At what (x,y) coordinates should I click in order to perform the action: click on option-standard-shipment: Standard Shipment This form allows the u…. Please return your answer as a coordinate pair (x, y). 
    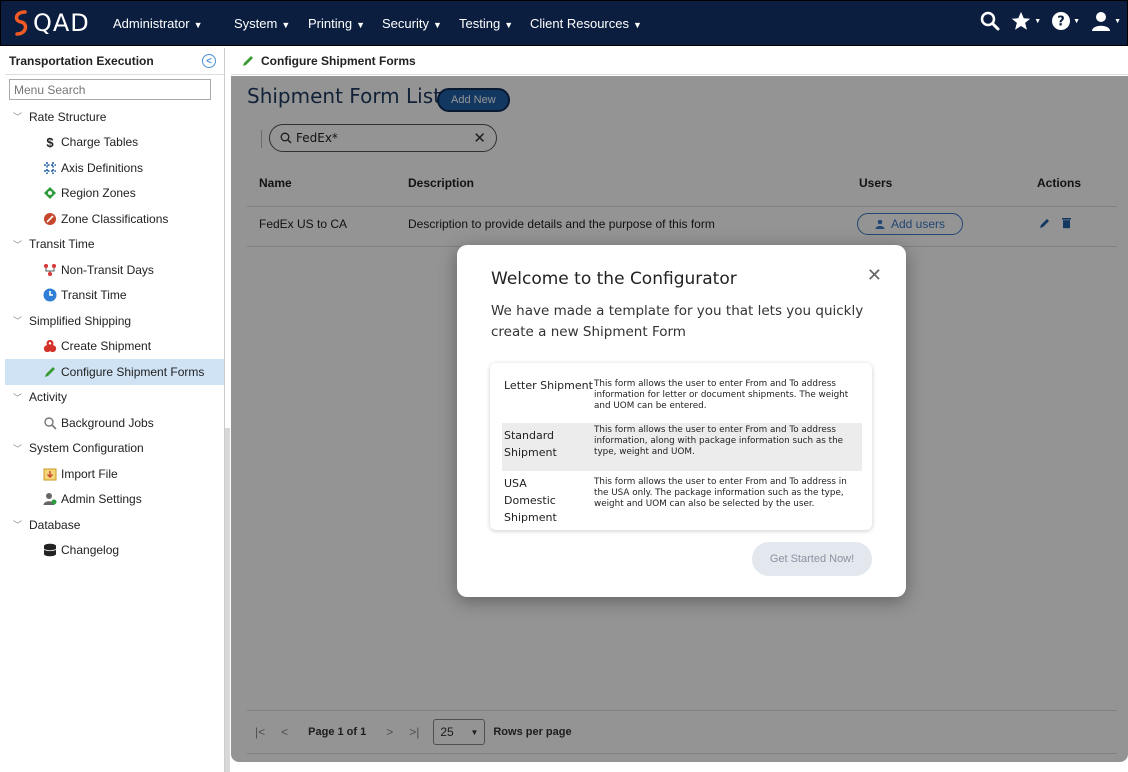
    Looking at the image, I should click on (682, 447).